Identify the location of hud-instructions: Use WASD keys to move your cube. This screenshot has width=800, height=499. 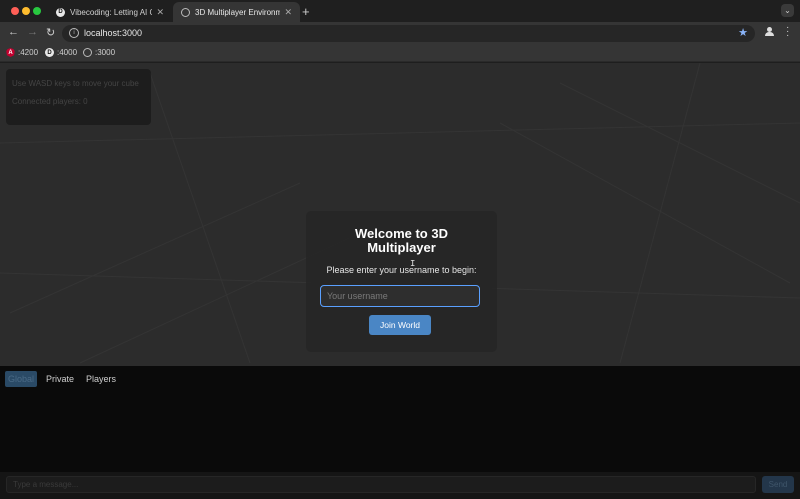
(75, 83).